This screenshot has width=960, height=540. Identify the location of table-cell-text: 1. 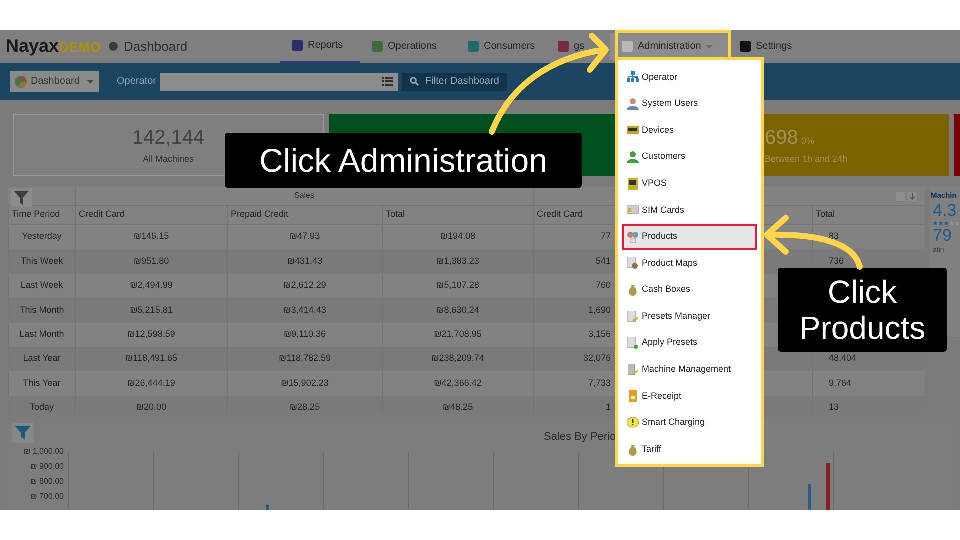
(608, 407).